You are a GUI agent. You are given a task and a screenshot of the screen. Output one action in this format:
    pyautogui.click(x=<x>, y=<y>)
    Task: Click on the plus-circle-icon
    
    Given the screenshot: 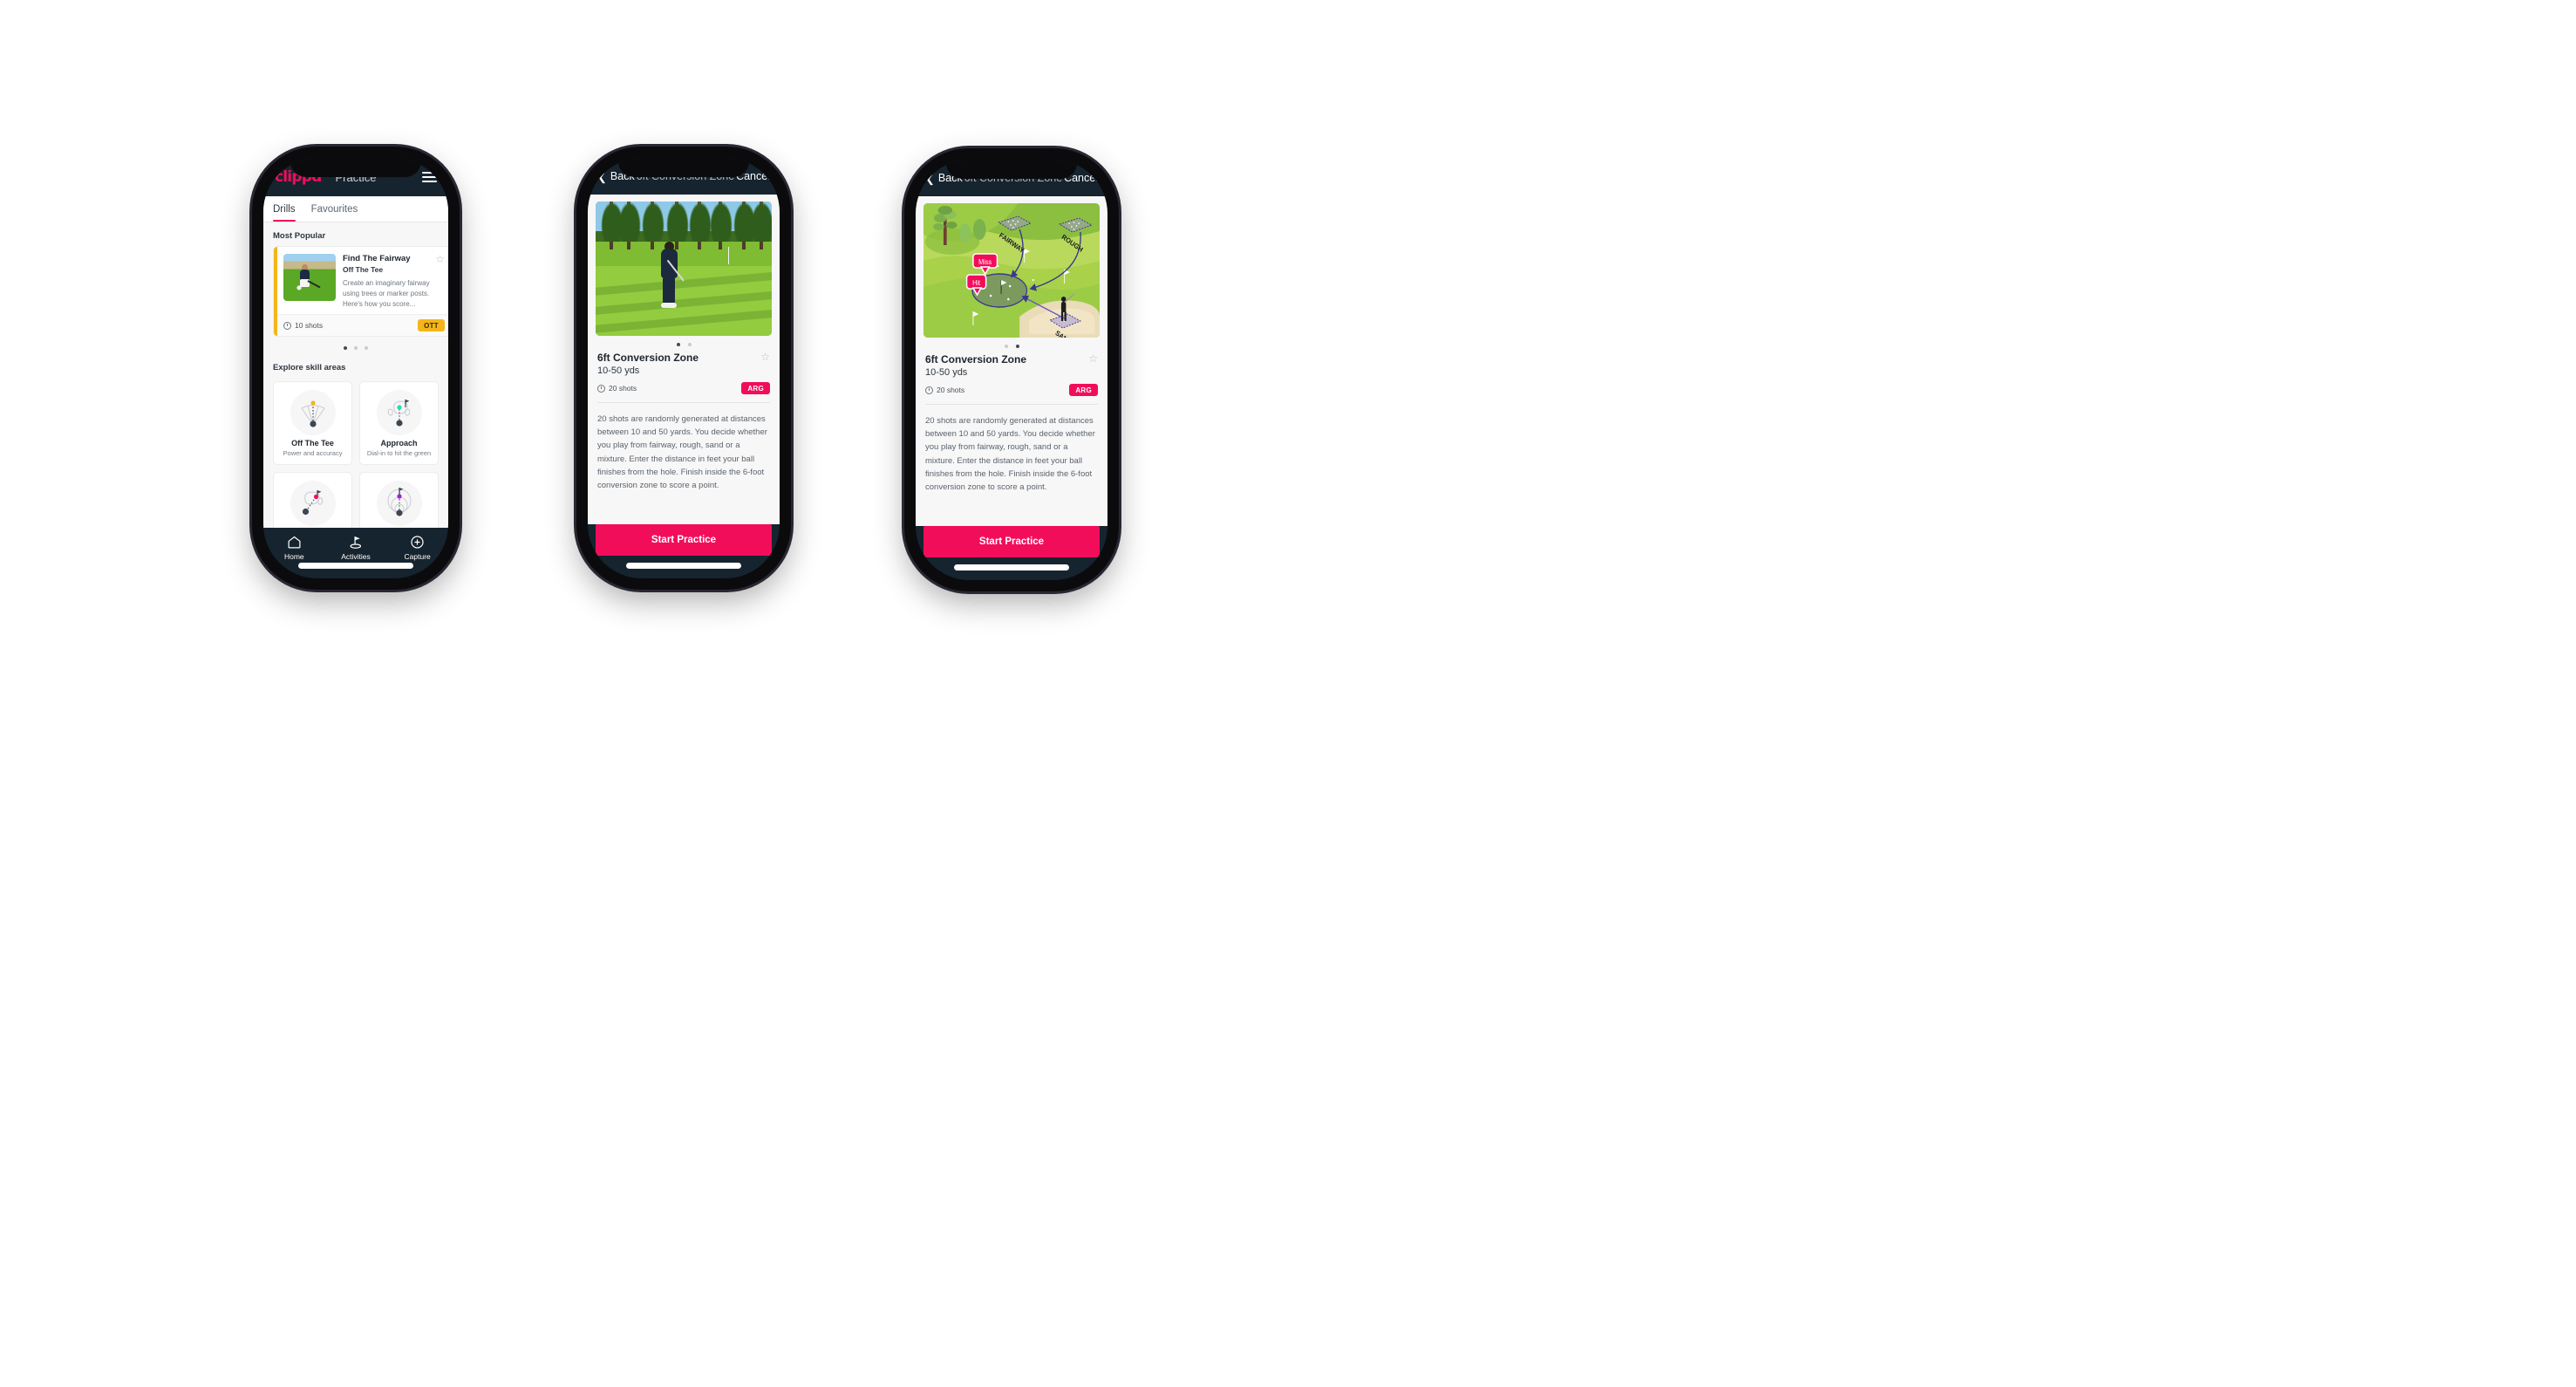 What is the action you would take?
    pyautogui.click(x=418, y=542)
    